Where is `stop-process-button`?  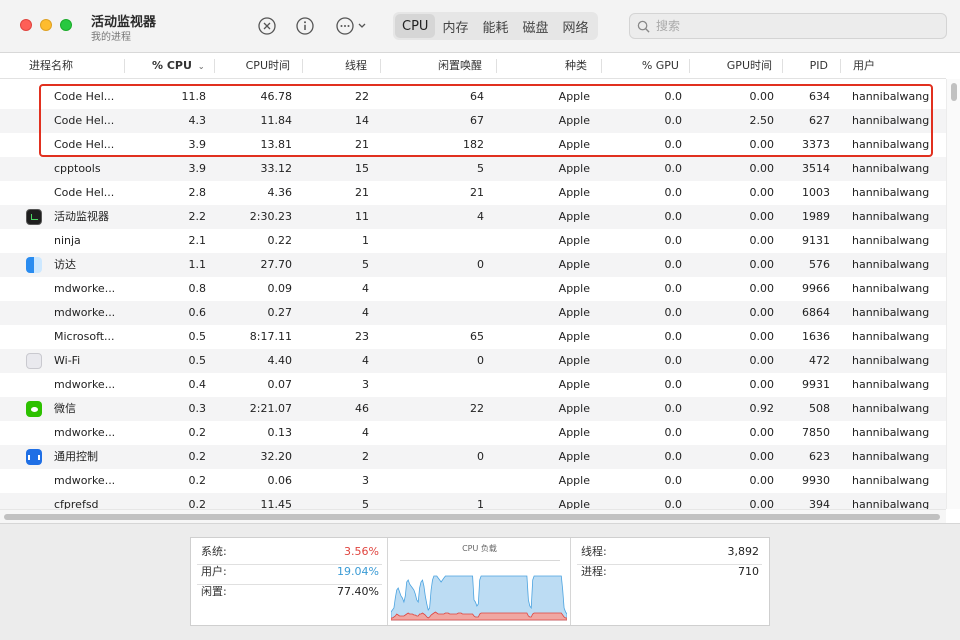
stop-process-button is located at coordinates (267, 26).